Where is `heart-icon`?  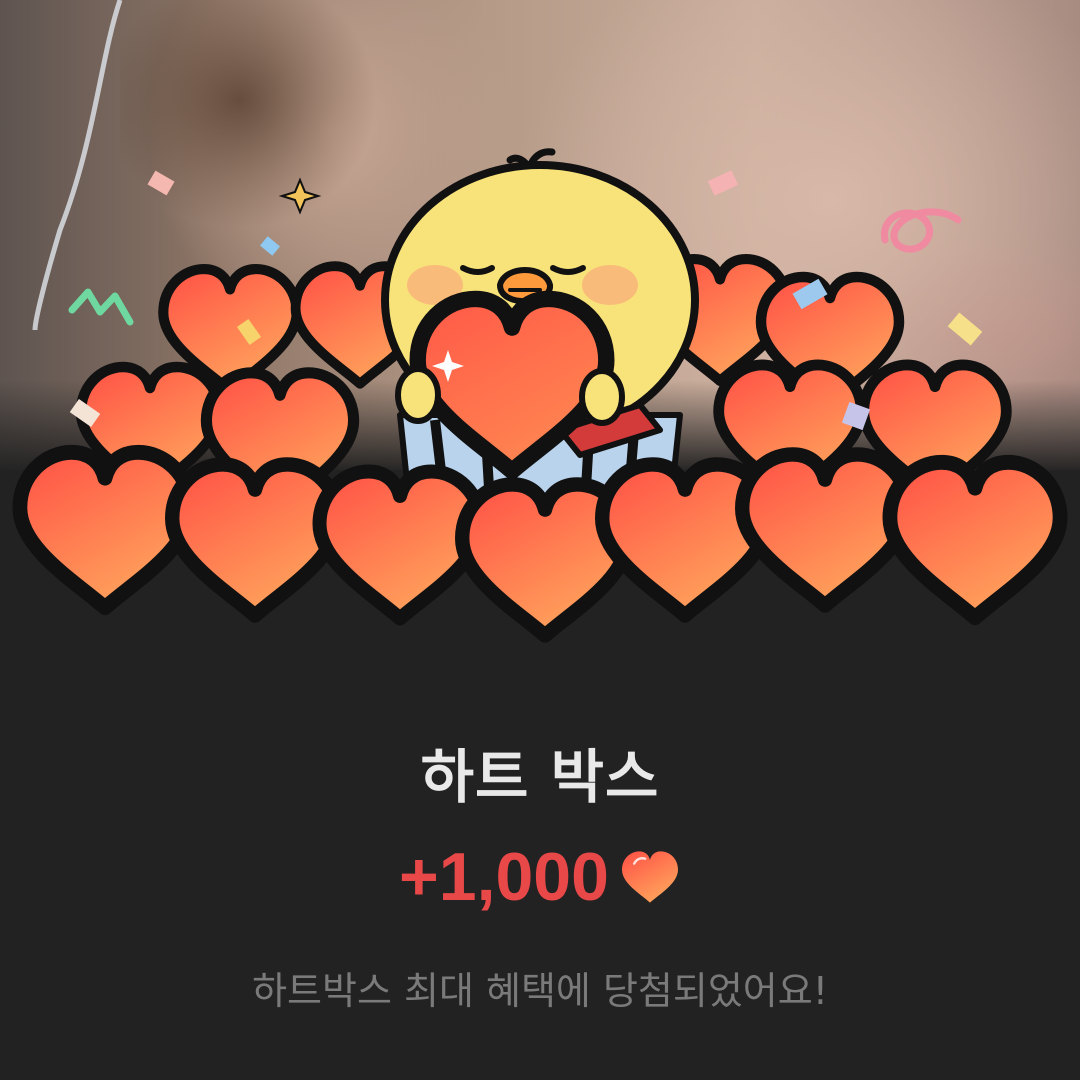 heart-icon is located at coordinates (649, 877).